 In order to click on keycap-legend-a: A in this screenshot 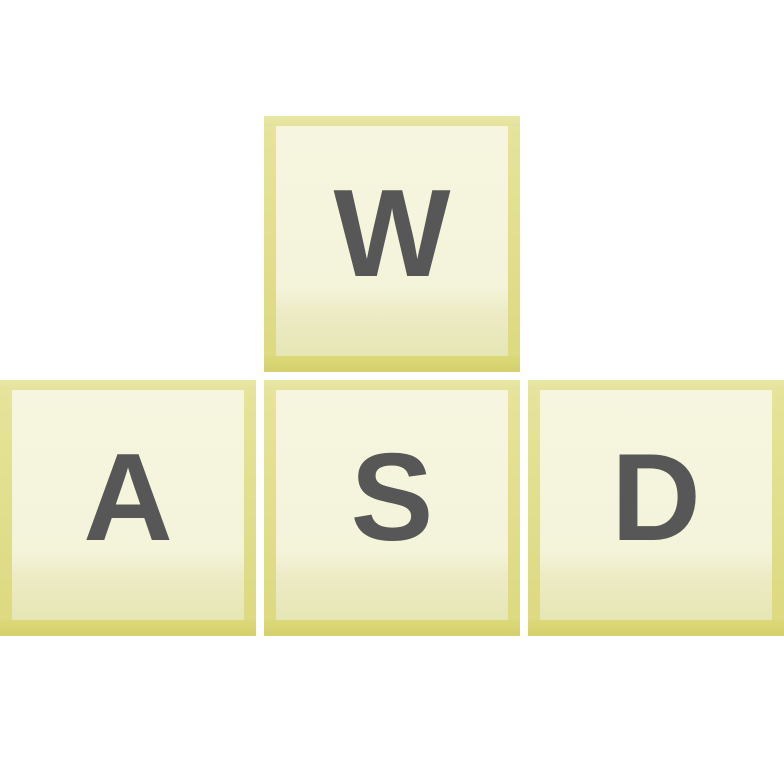, I will do `click(128, 498)`.